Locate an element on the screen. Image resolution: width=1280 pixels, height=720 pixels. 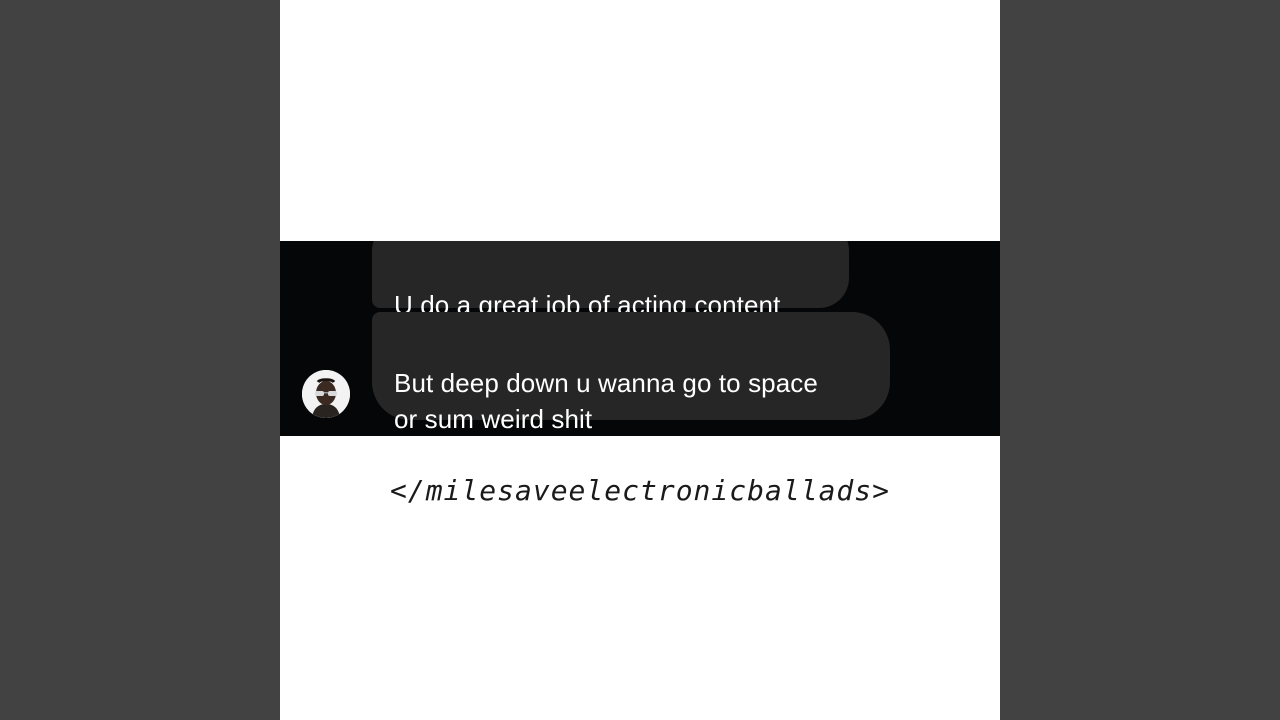
album-title: </milesaveelectronicballads> is located at coordinates (639, 490).